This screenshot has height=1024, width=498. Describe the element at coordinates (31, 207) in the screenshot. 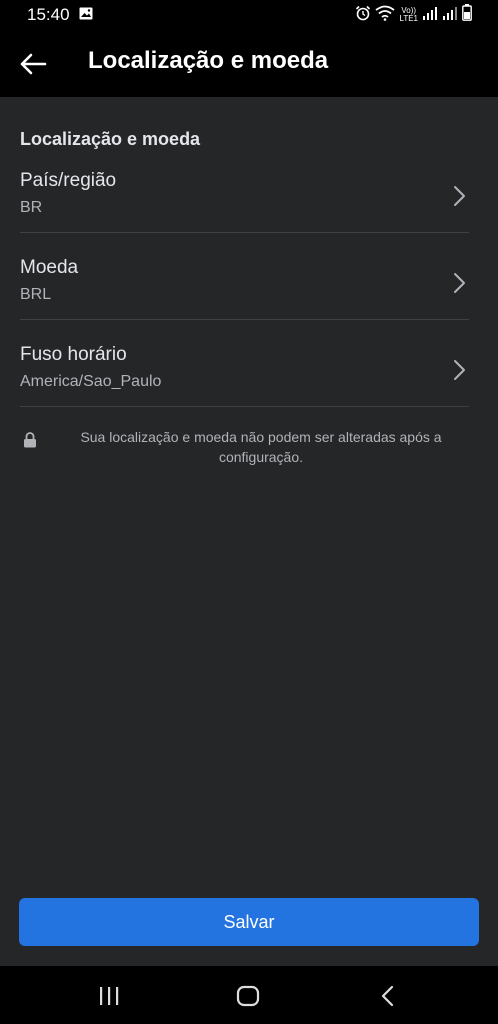

I see `row-value: BR` at that location.